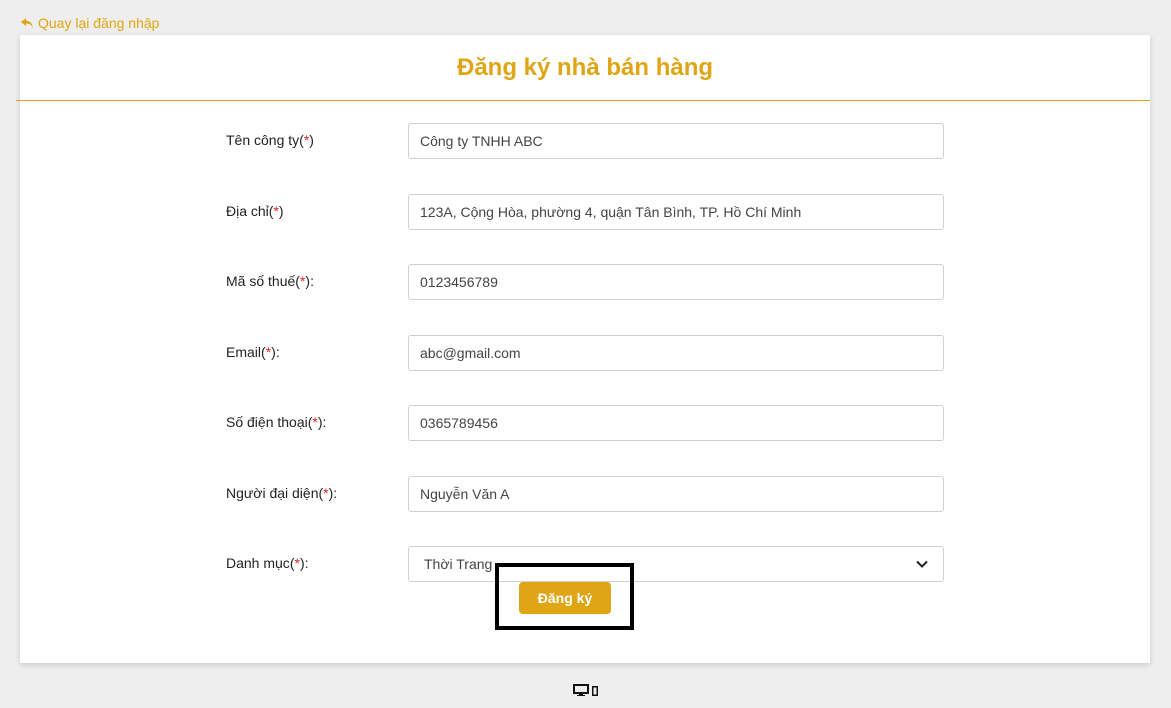  Describe the element at coordinates (276, 422) in the screenshot. I see `phone-label: Số điện thoại(*):` at that location.